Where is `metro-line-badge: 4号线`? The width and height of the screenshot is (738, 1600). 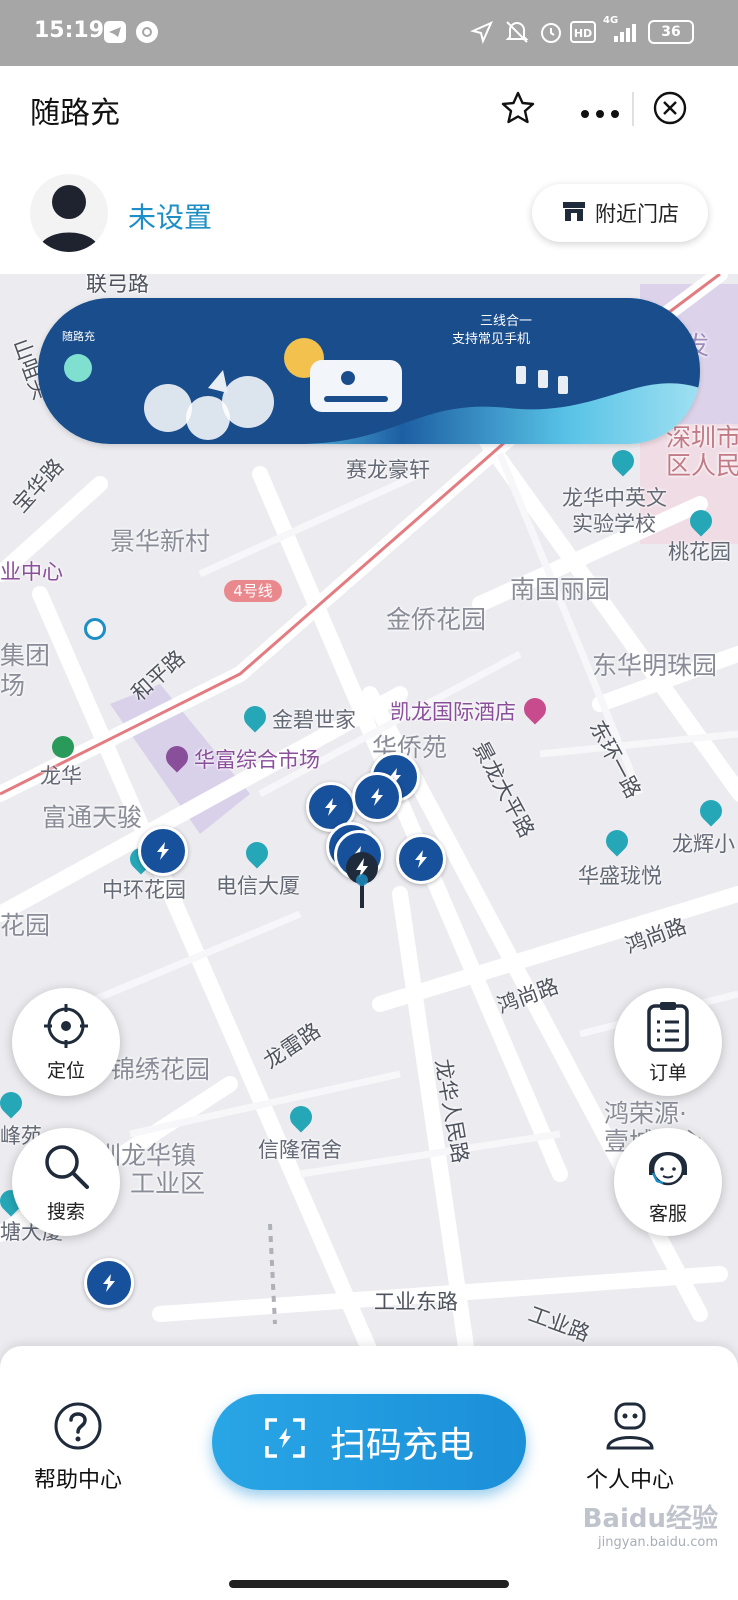
metro-line-badge: 4号线 is located at coordinates (253, 591).